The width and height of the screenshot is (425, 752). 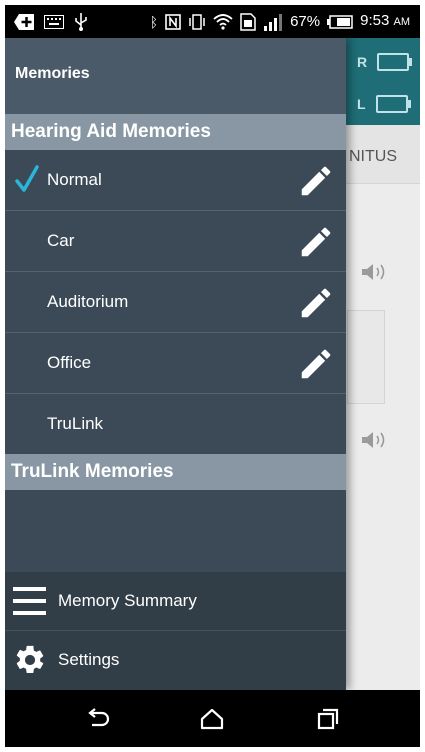 I want to click on menu-item-memory-summary: Memory Summary, so click(x=175, y=601).